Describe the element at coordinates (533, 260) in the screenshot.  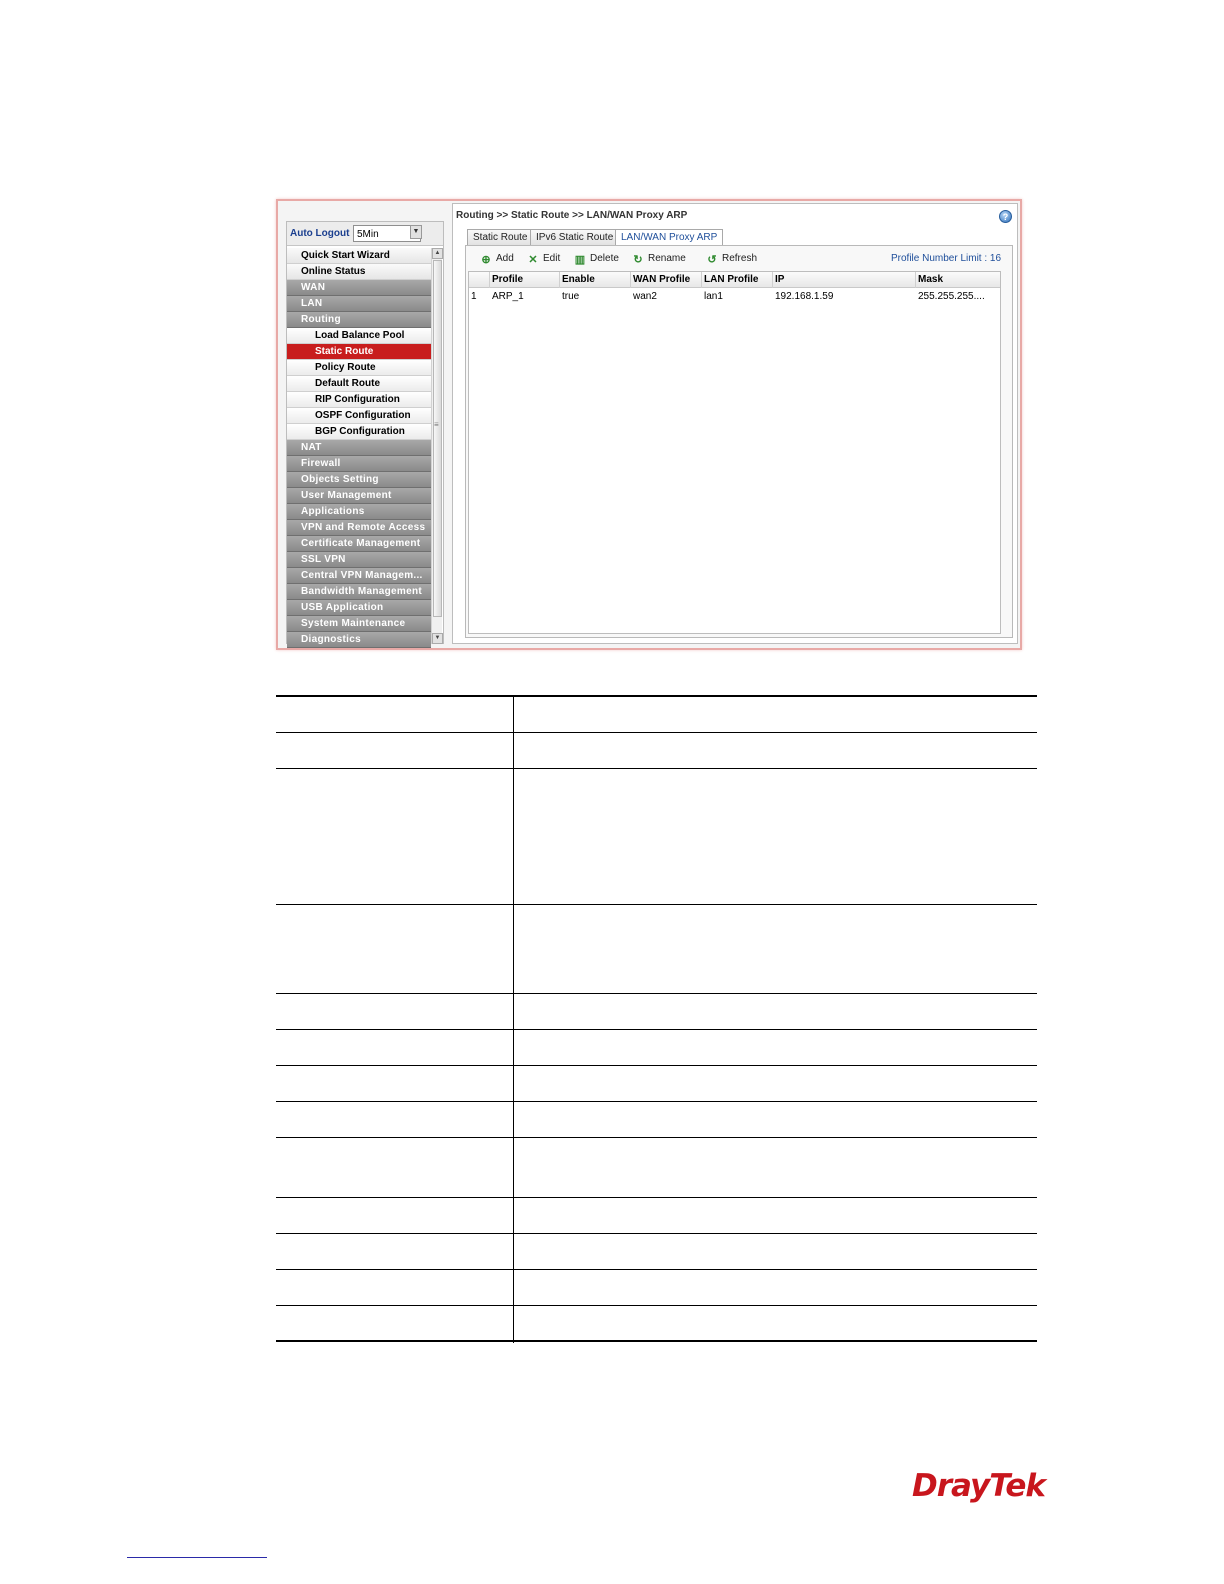
I see `edit-icon: ✕` at that location.